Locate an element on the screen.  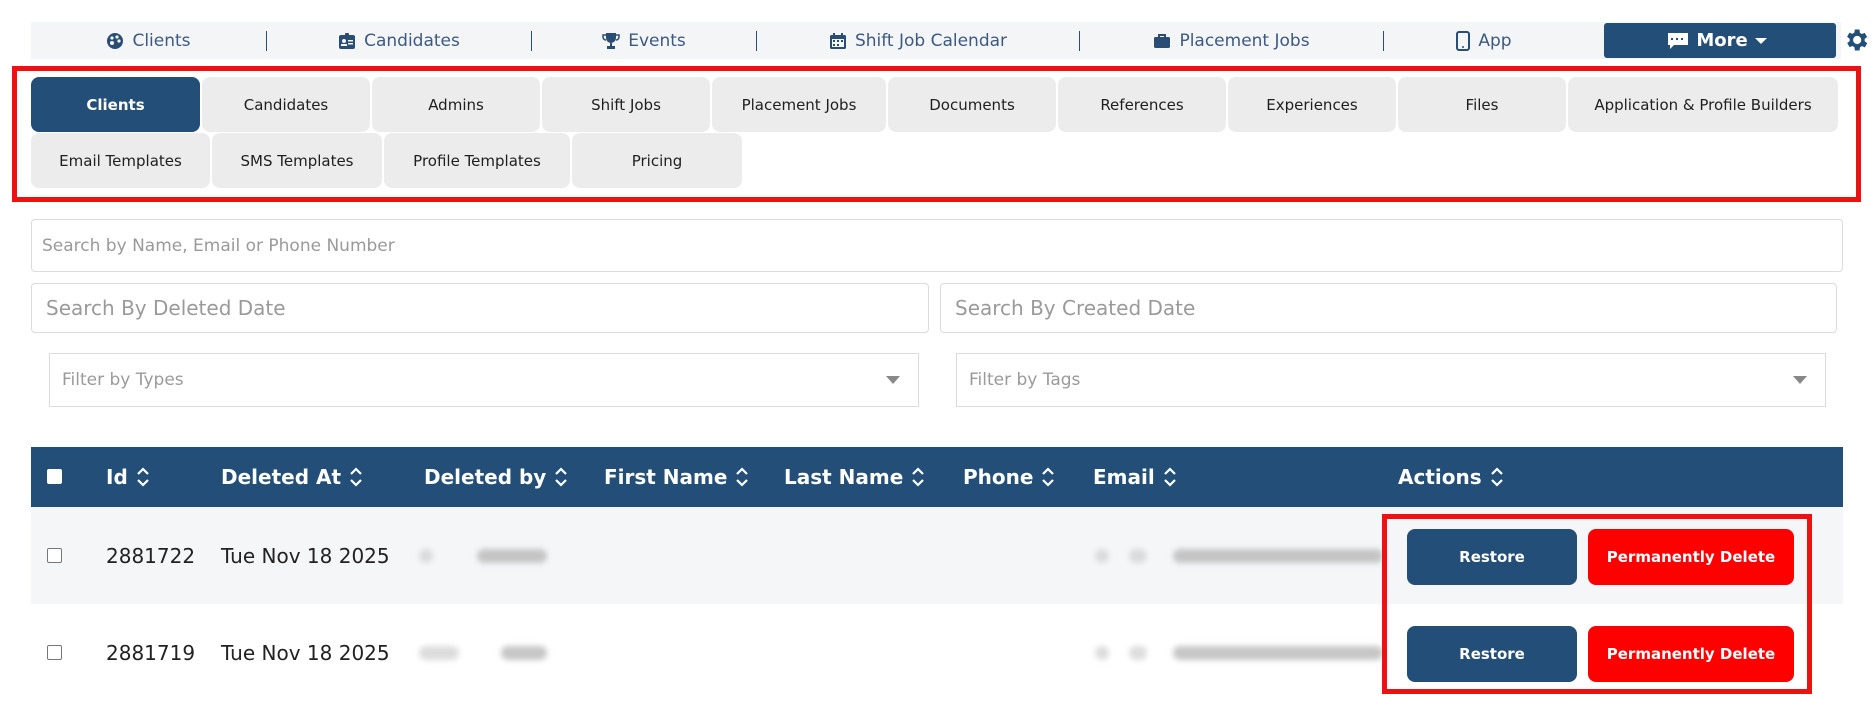
nav-clients: Clients is located at coordinates (148, 40).